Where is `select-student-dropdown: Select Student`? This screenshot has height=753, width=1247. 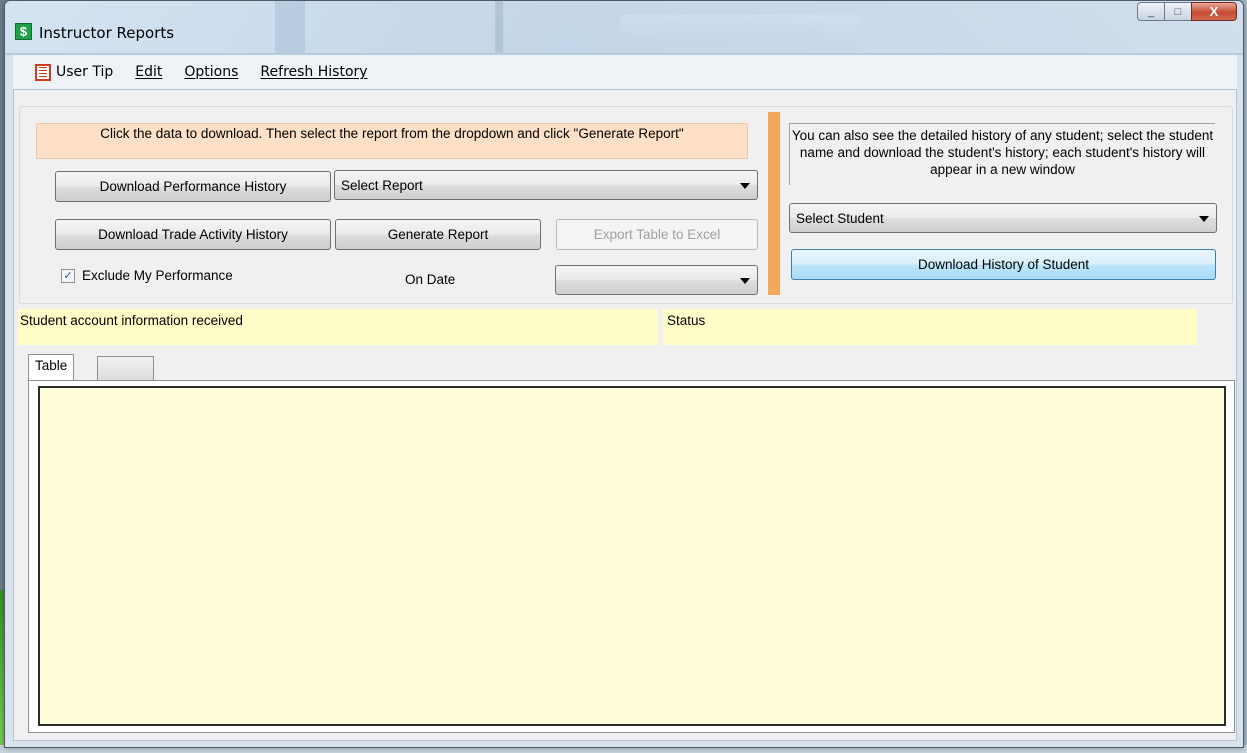
select-student-dropdown: Select Student is located at coordinates (1003, 218).